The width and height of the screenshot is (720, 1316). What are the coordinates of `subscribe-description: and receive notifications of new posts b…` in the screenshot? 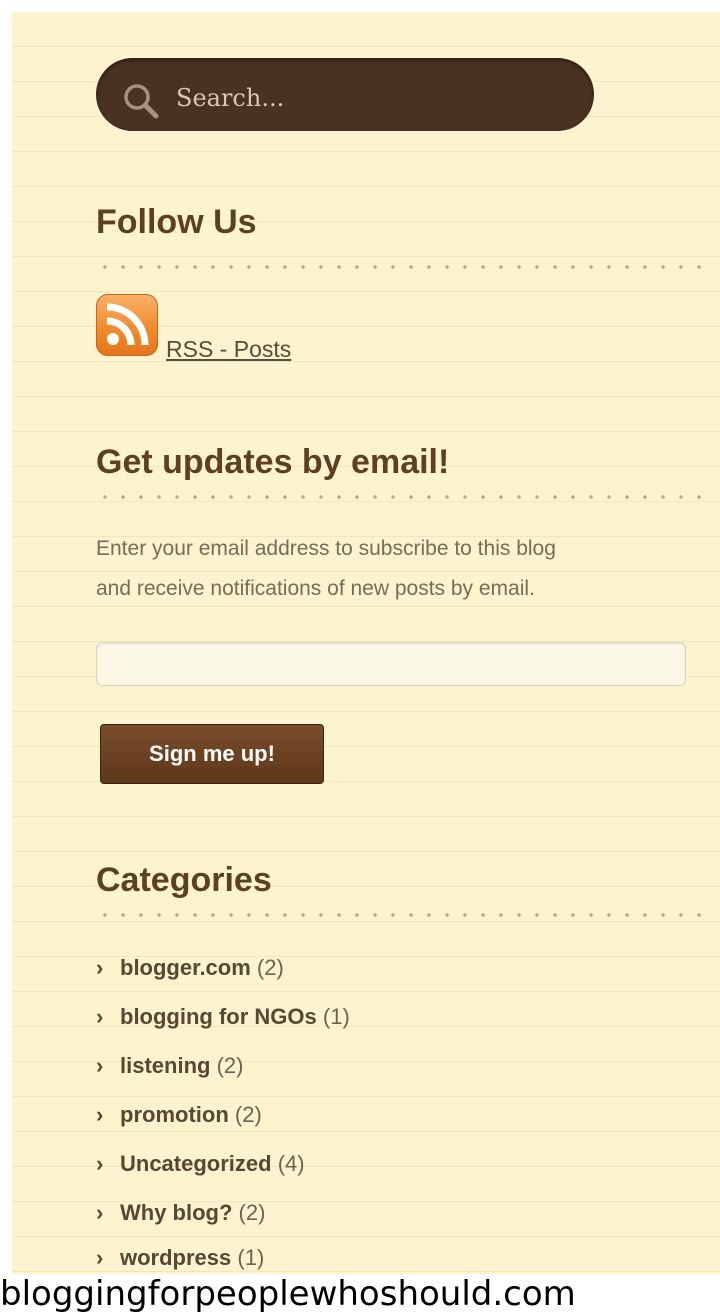 It's located at (315, 588).